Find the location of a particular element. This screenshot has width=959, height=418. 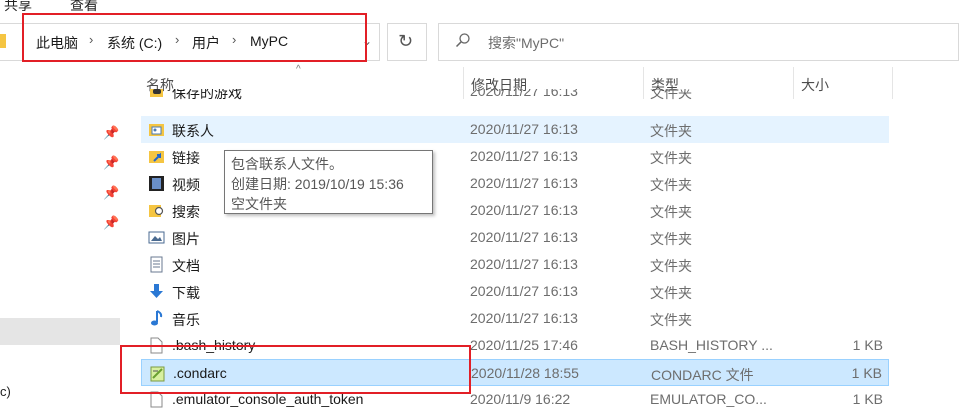

searches-folder-icon is located at coordinates (156, 211).